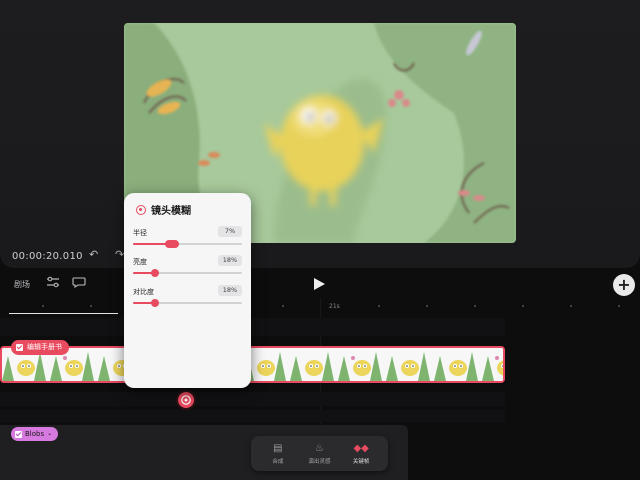 This screenshot has height=480, width=640. I want to click on blobs-tag-label: Blobs, so click(35, 434).